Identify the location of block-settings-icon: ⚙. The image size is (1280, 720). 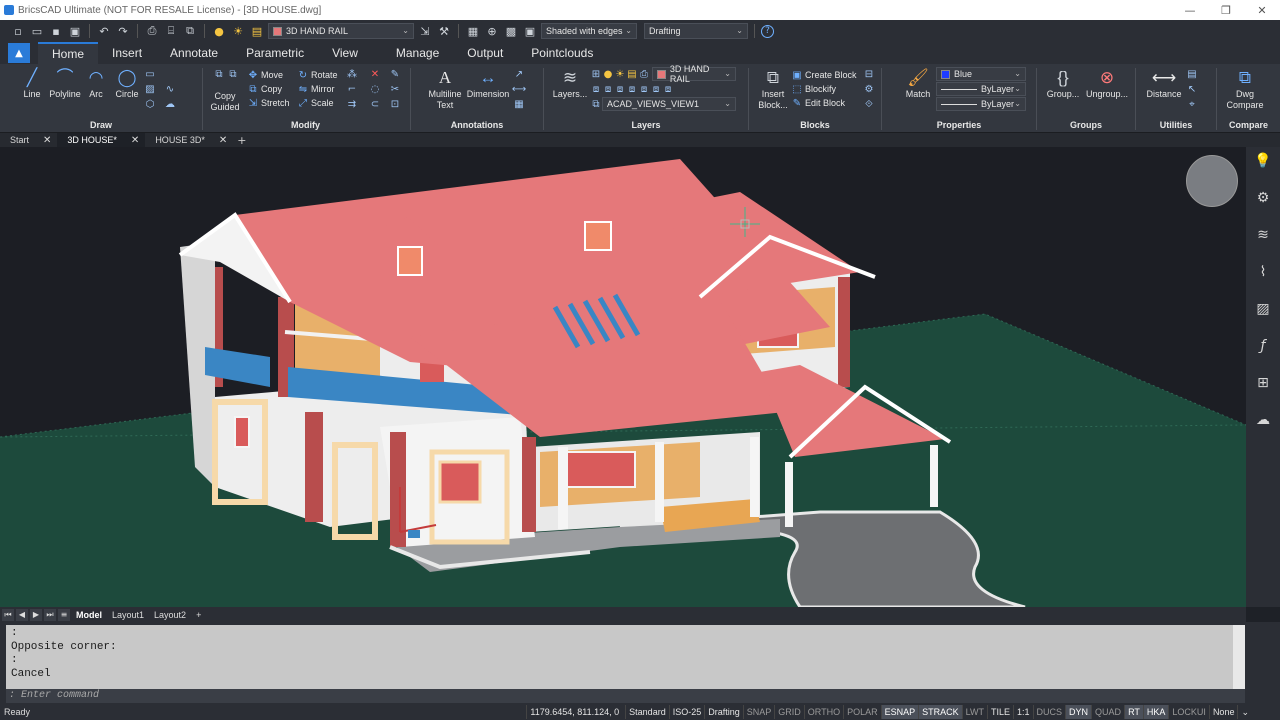
(869, 89).